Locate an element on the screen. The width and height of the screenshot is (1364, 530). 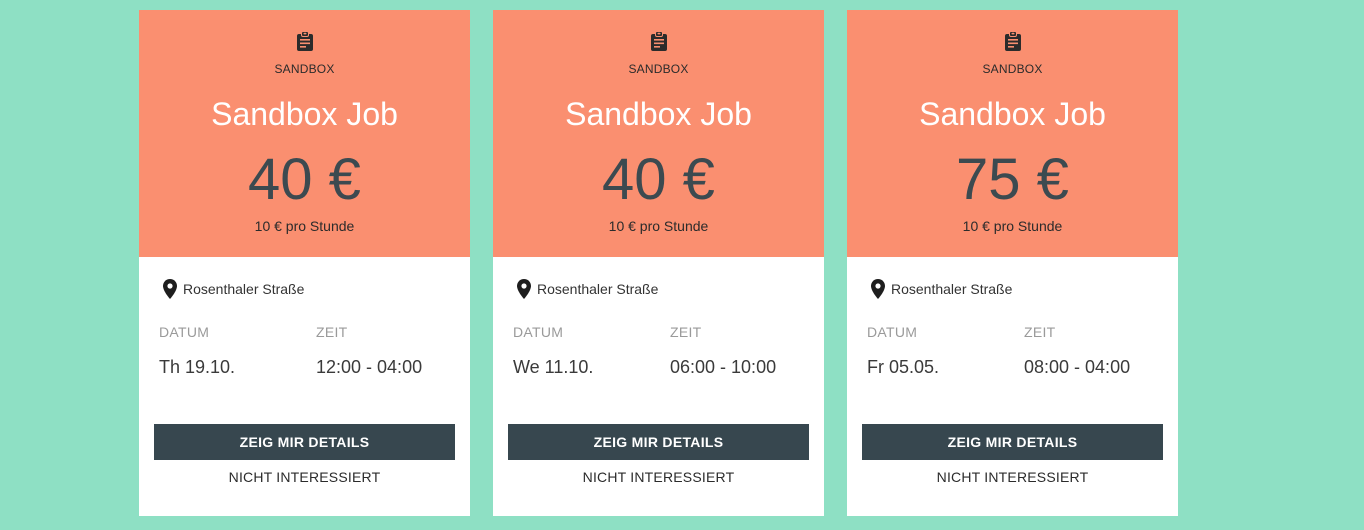
date-value: We 11.10. is located at coordinates (553, 367).